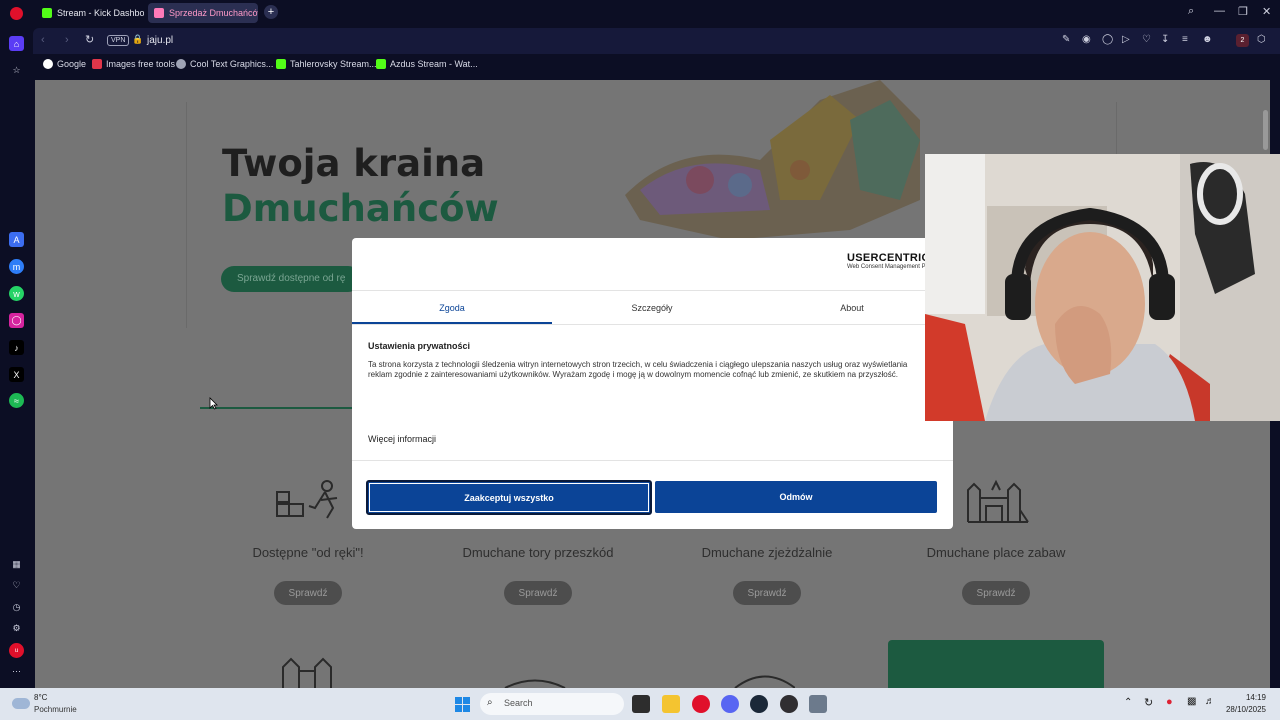 The image size is (1280, 720). Describe the element at coordinates (16, 43) in the screenshot. I see `home-icon: ⌂` at that location.